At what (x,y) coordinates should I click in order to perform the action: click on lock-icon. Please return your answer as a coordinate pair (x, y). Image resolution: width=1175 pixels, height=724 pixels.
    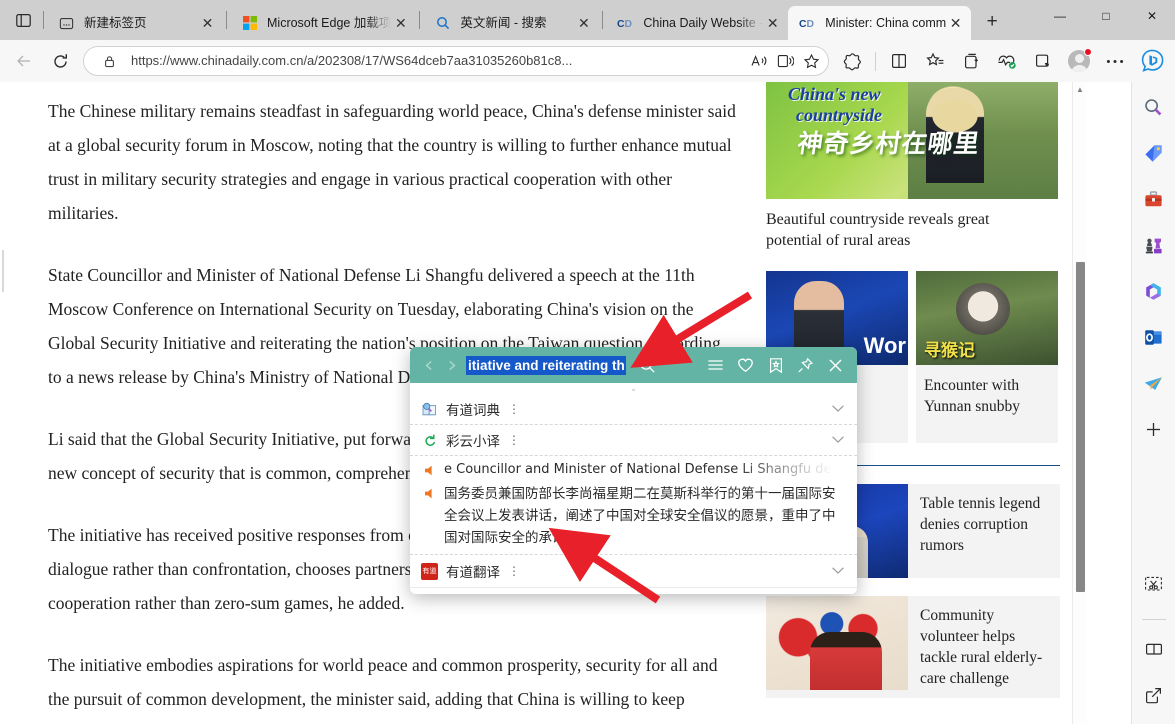
    Looking at the image, I should click on (109, 61).